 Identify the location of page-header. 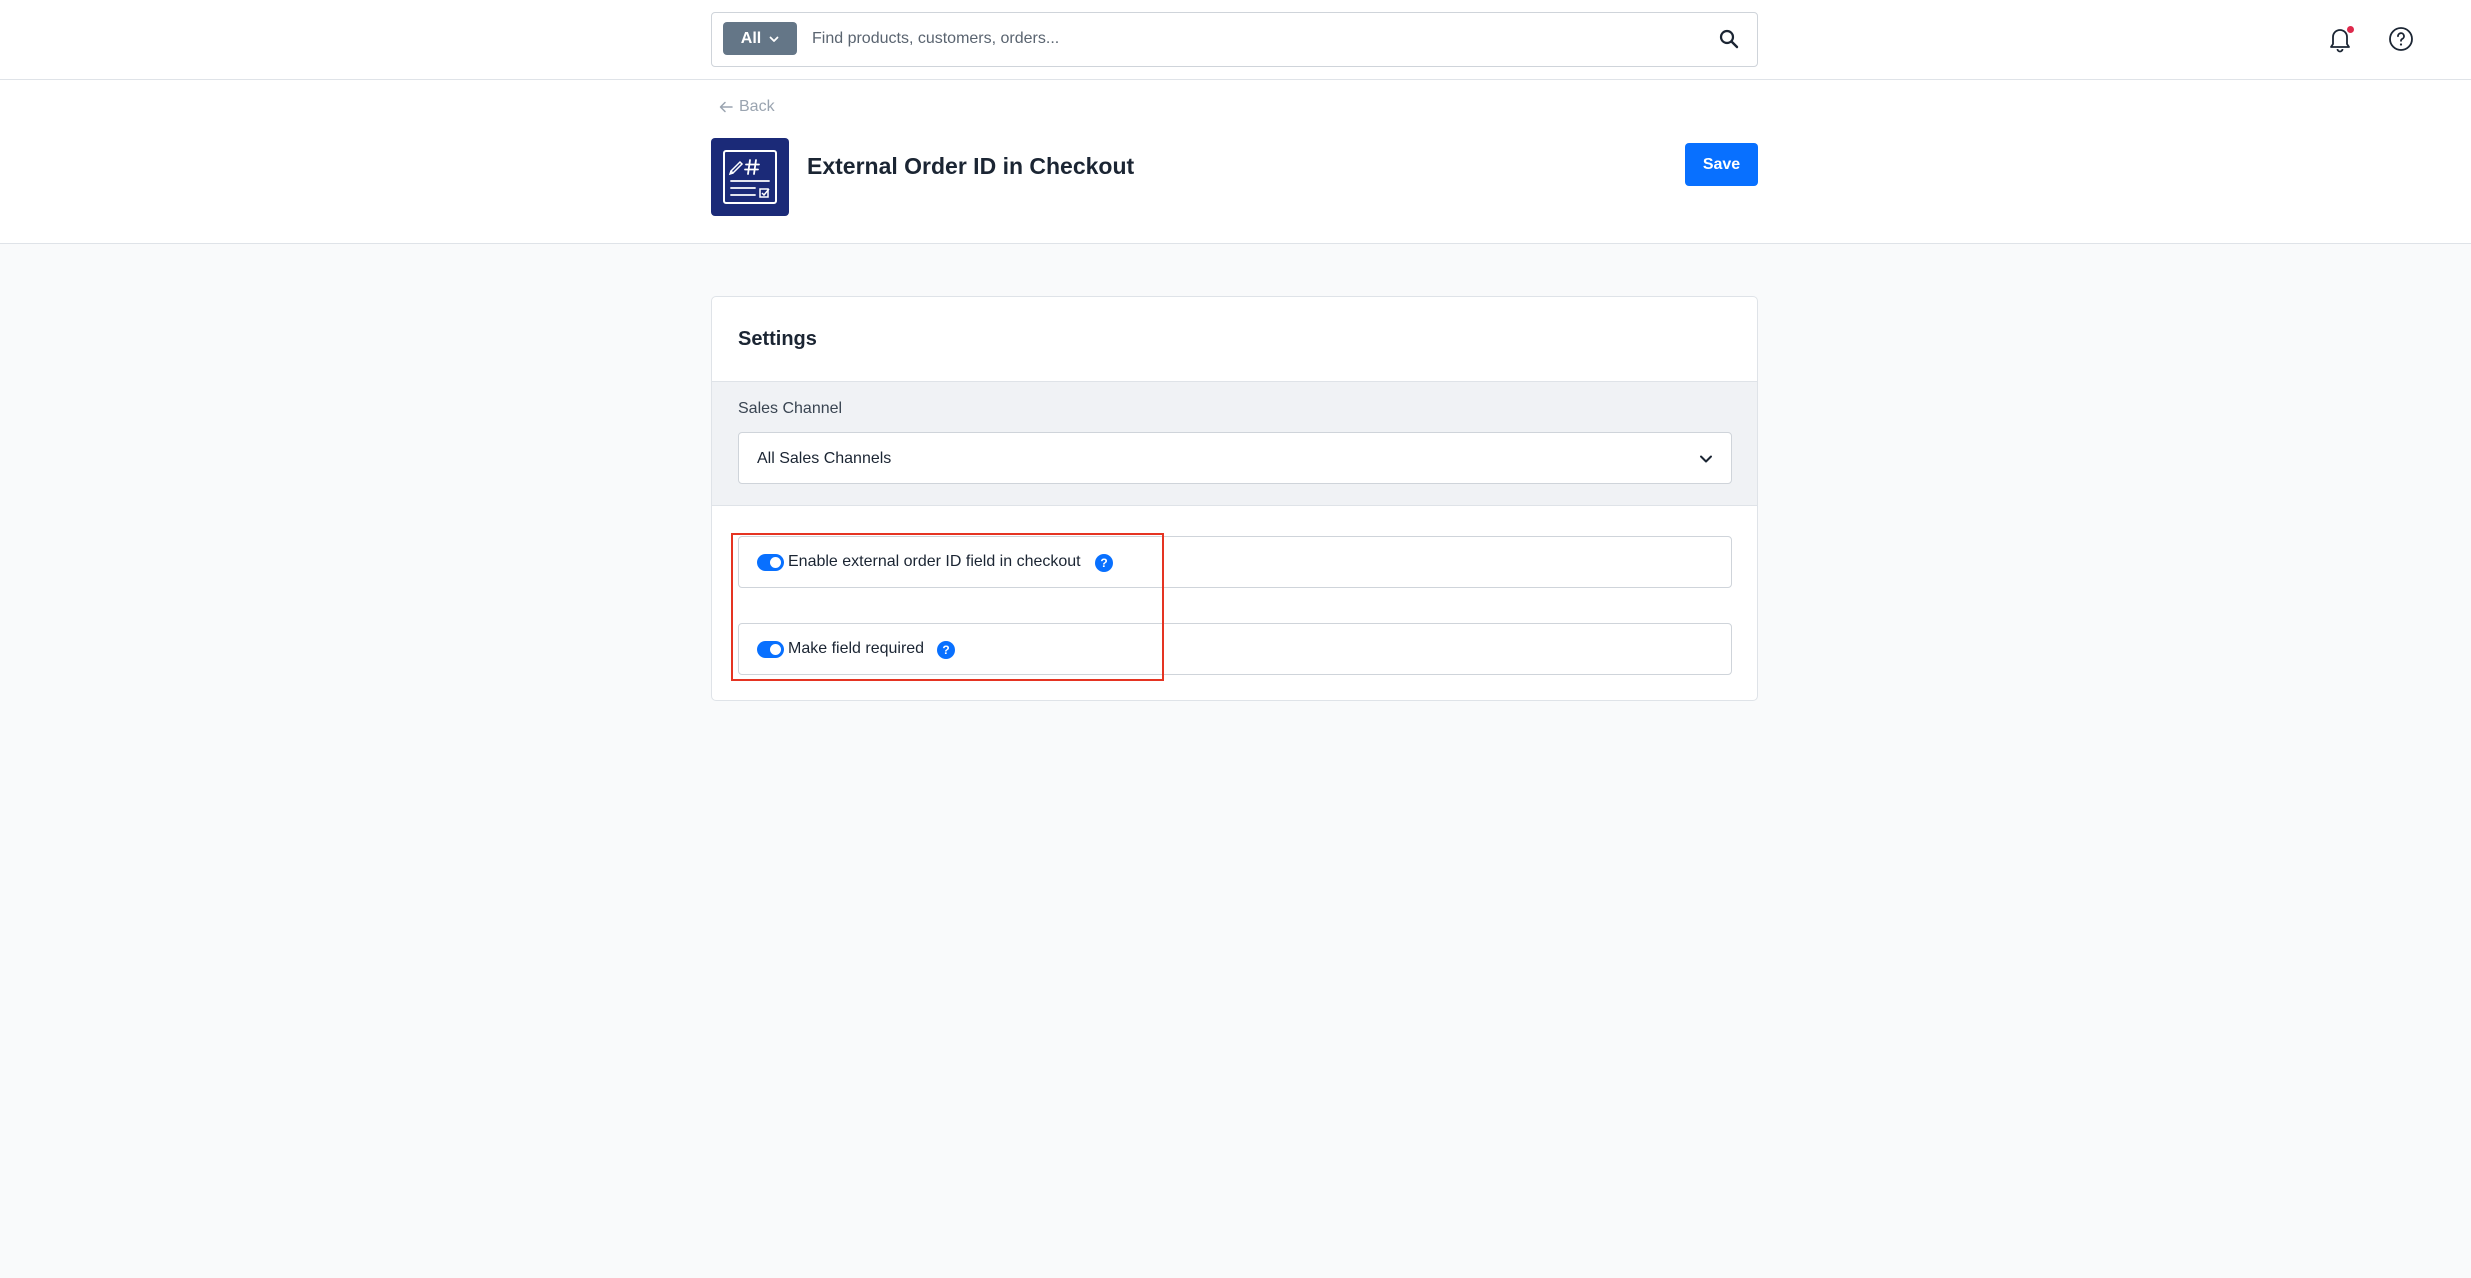
(1235, 162).